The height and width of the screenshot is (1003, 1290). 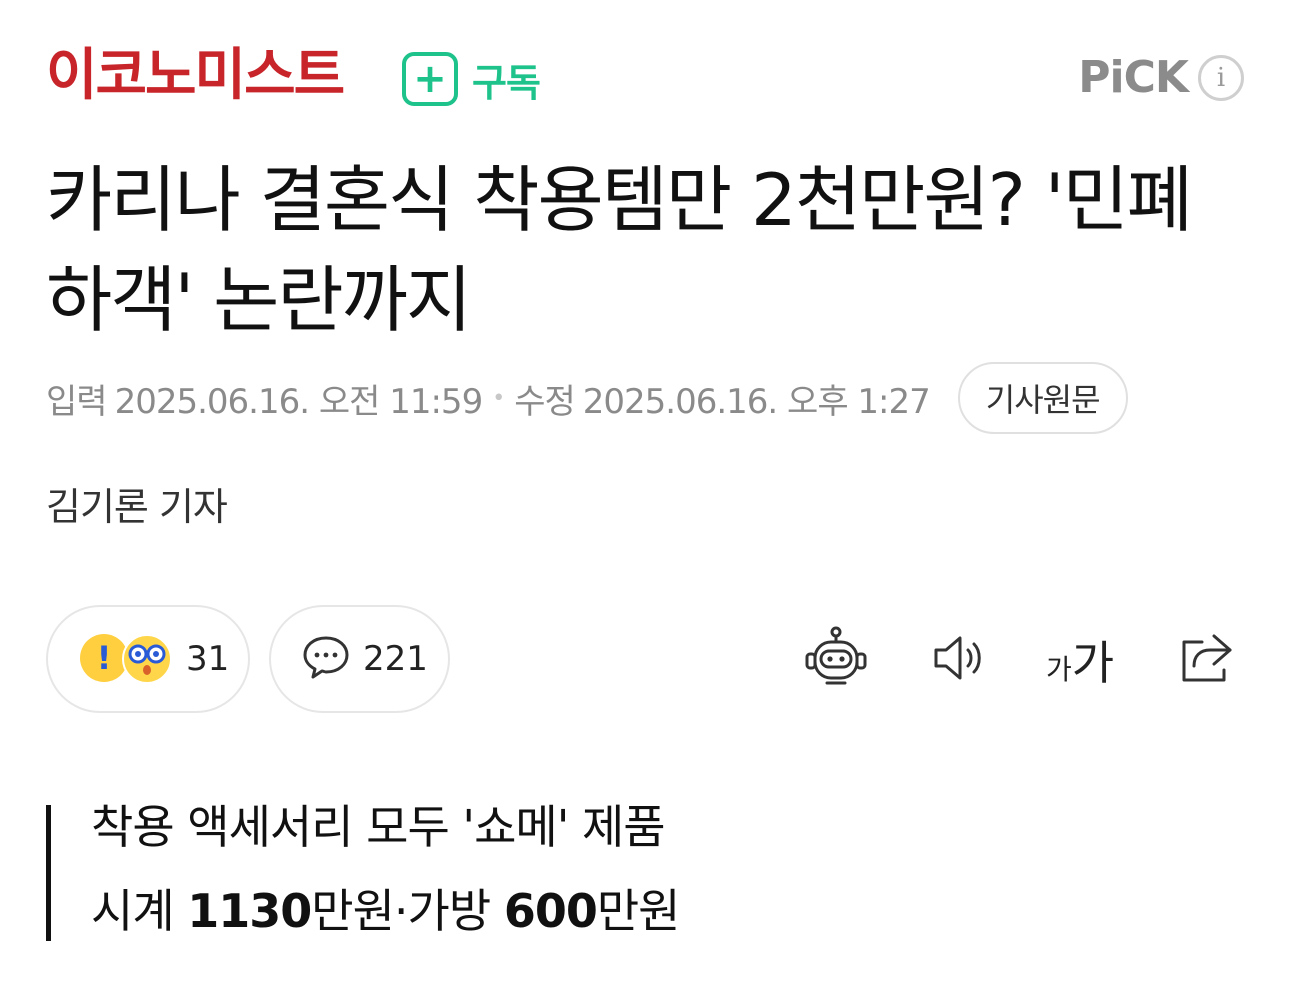 I want to click on summary-watch-price: 1130, so click(x=249, y=911).